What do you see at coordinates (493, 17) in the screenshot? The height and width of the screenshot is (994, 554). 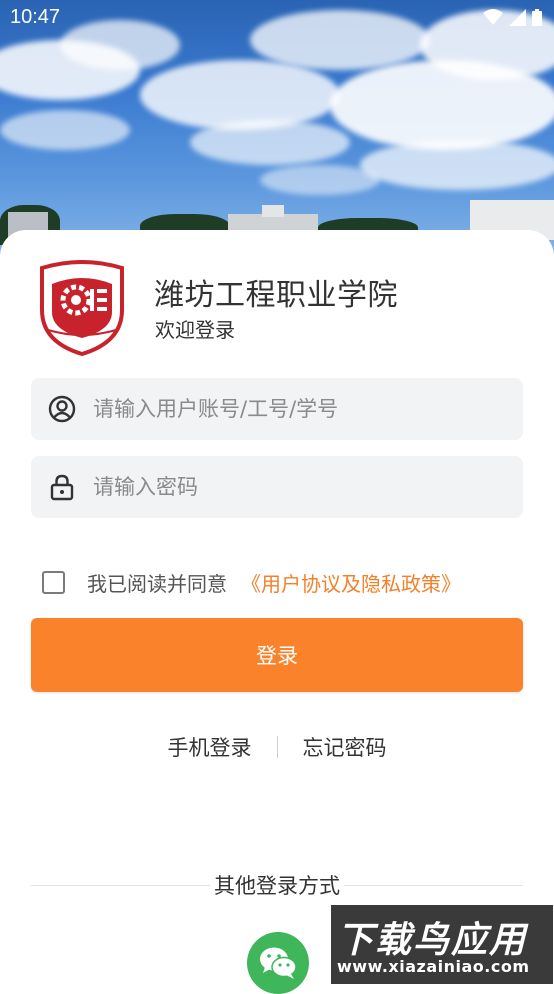 I see `wifi-icon` at bounding box center [493, 17].